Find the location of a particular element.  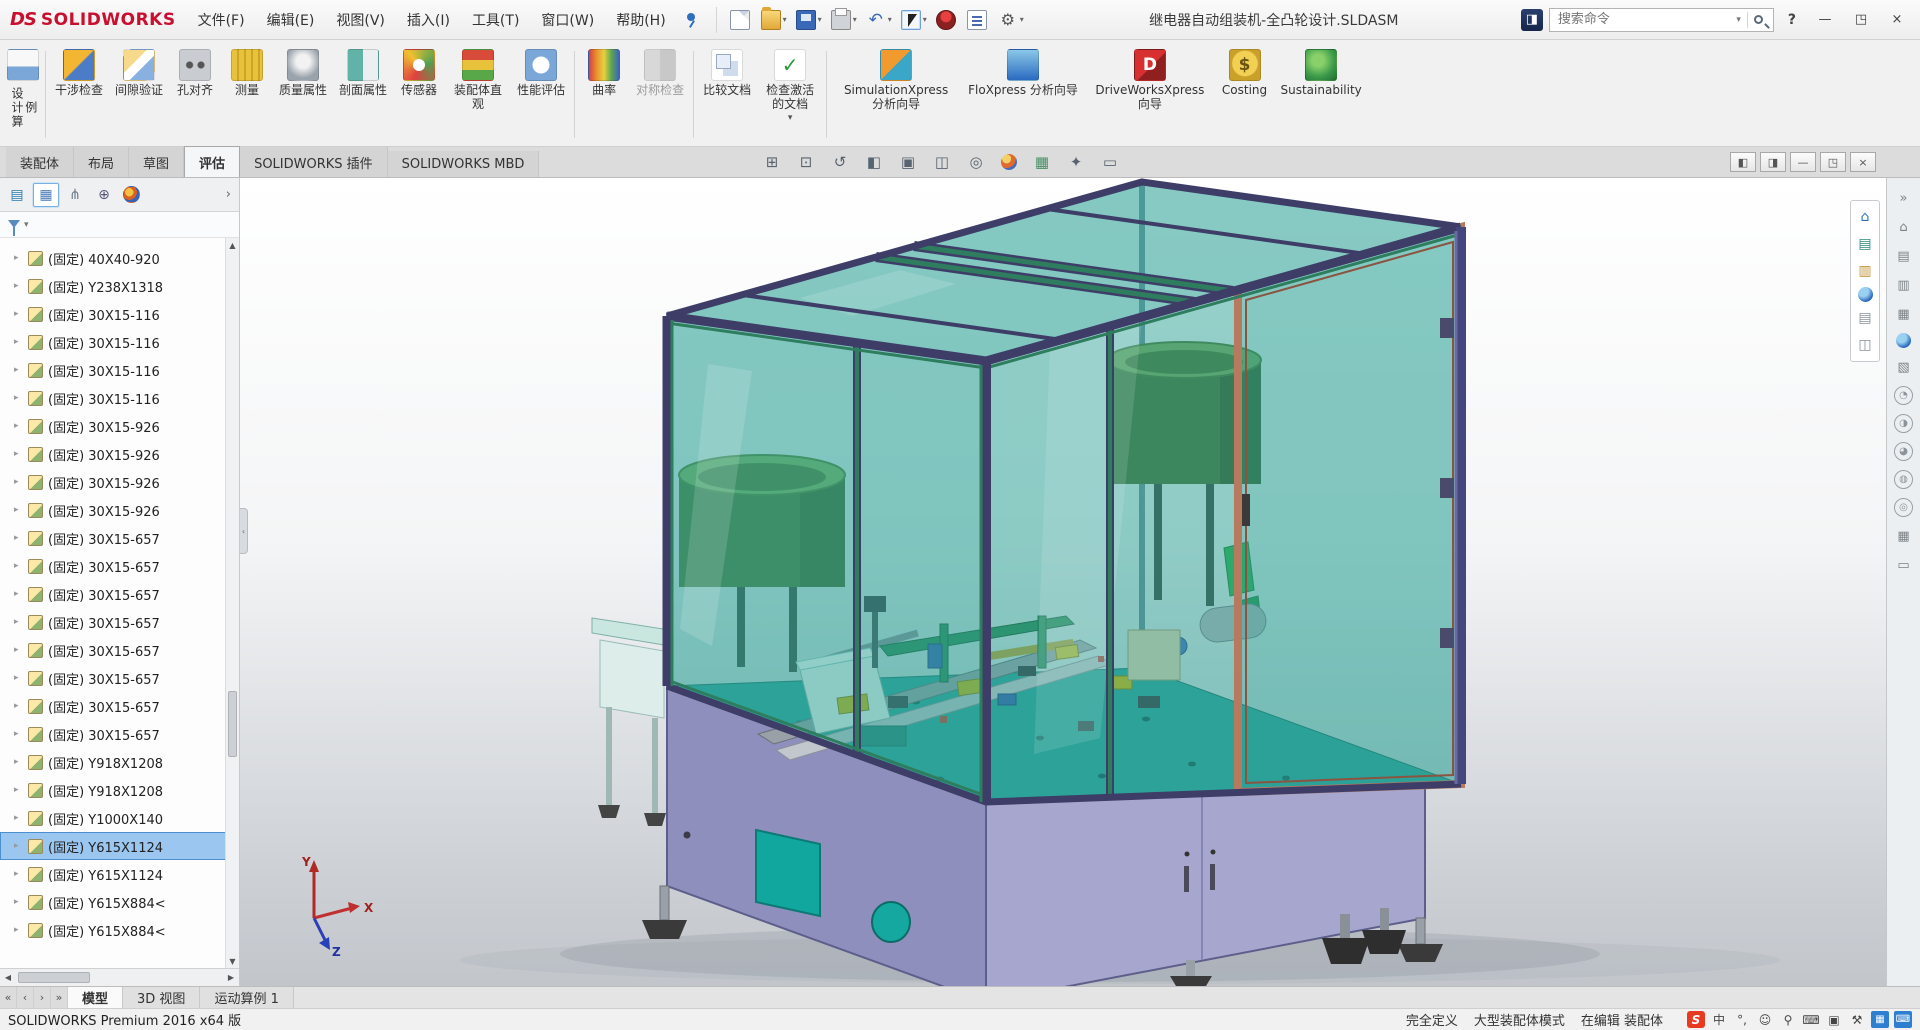

driveworksxpress-wizard-button: DriveWorksXpress 向导 is located at coordinates (1150, 94).